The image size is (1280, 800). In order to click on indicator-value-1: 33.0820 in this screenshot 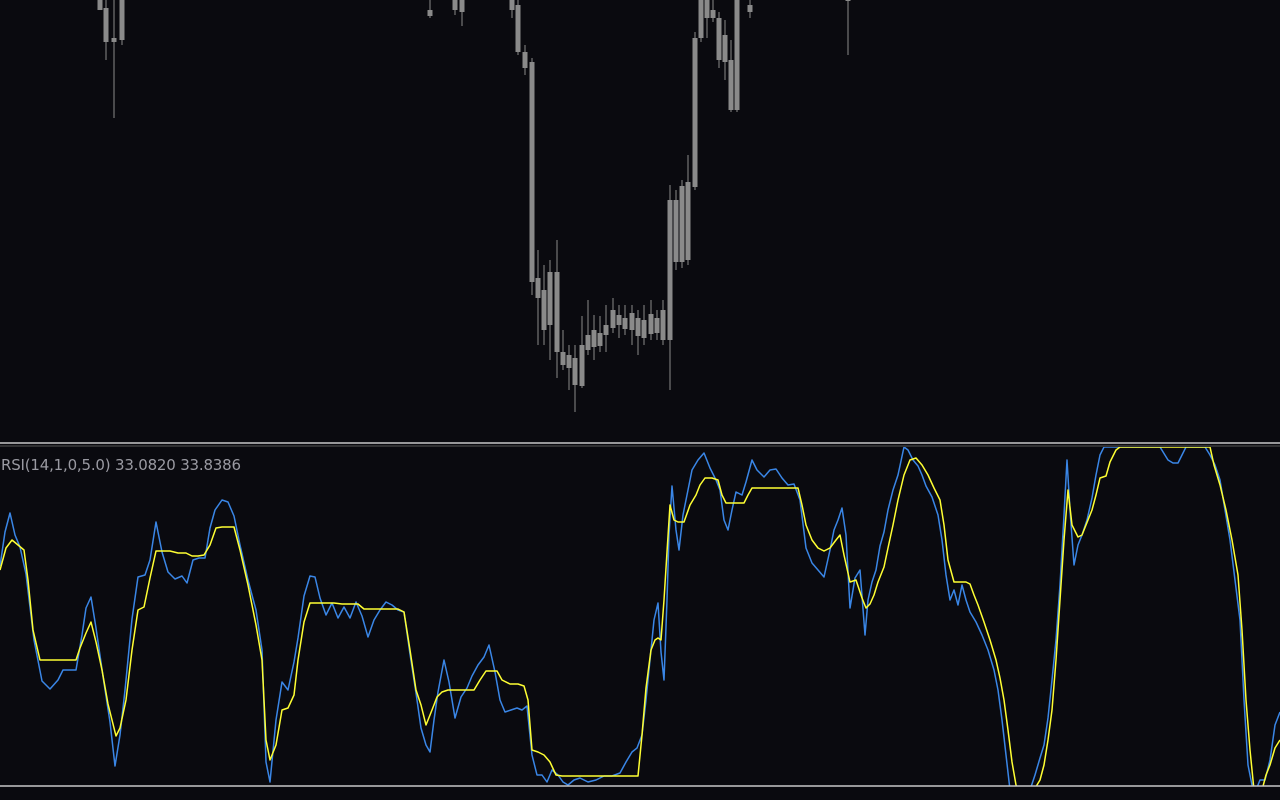, I will do `click(145, 465)`.